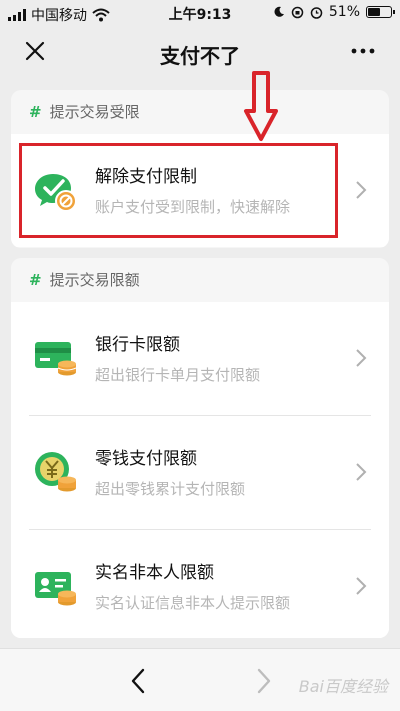 The height and width of the screenshot is (711, 400). I want to click on moon-icon, so click(279, 11).